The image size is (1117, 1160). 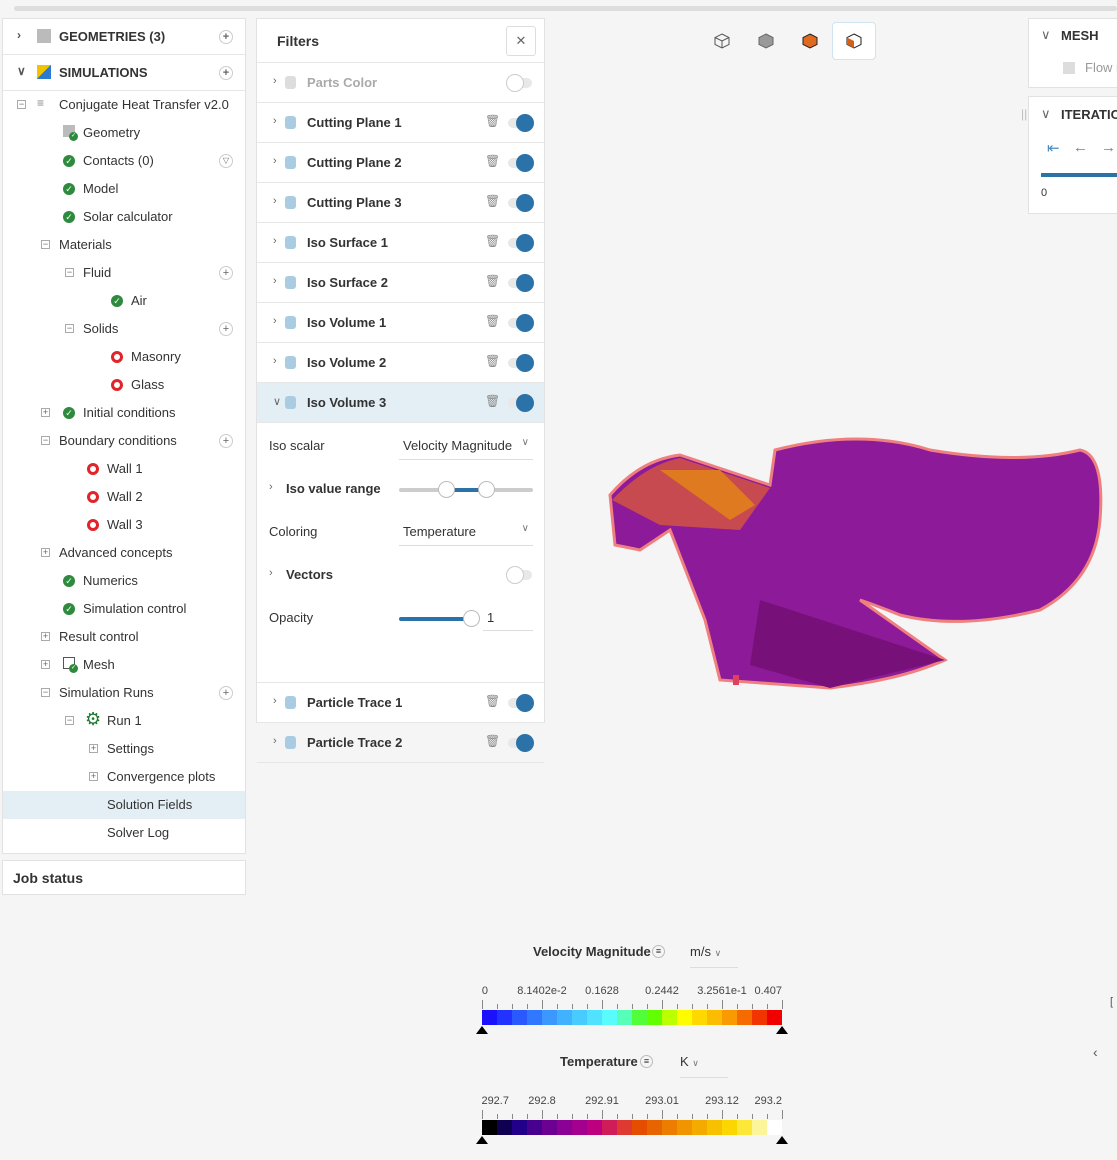 What do you see at coordinates (124, 777) in the screenshot?
I see `tree-item: + Convergence plots` at bounding box center [124, 777].